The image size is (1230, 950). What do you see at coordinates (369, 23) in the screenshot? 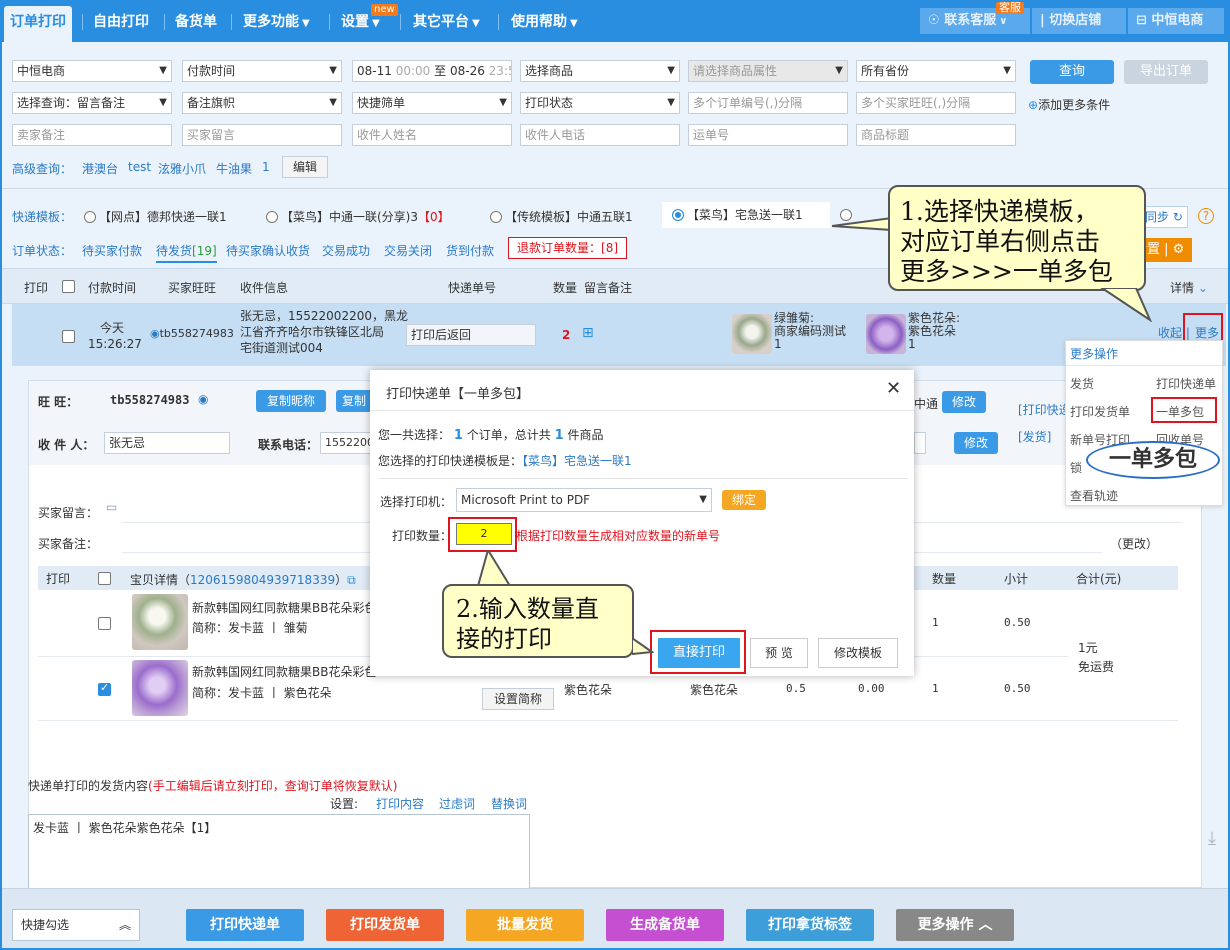
I see `tab-settings: 设置 ▼ new` at bounding box center [369, 23].